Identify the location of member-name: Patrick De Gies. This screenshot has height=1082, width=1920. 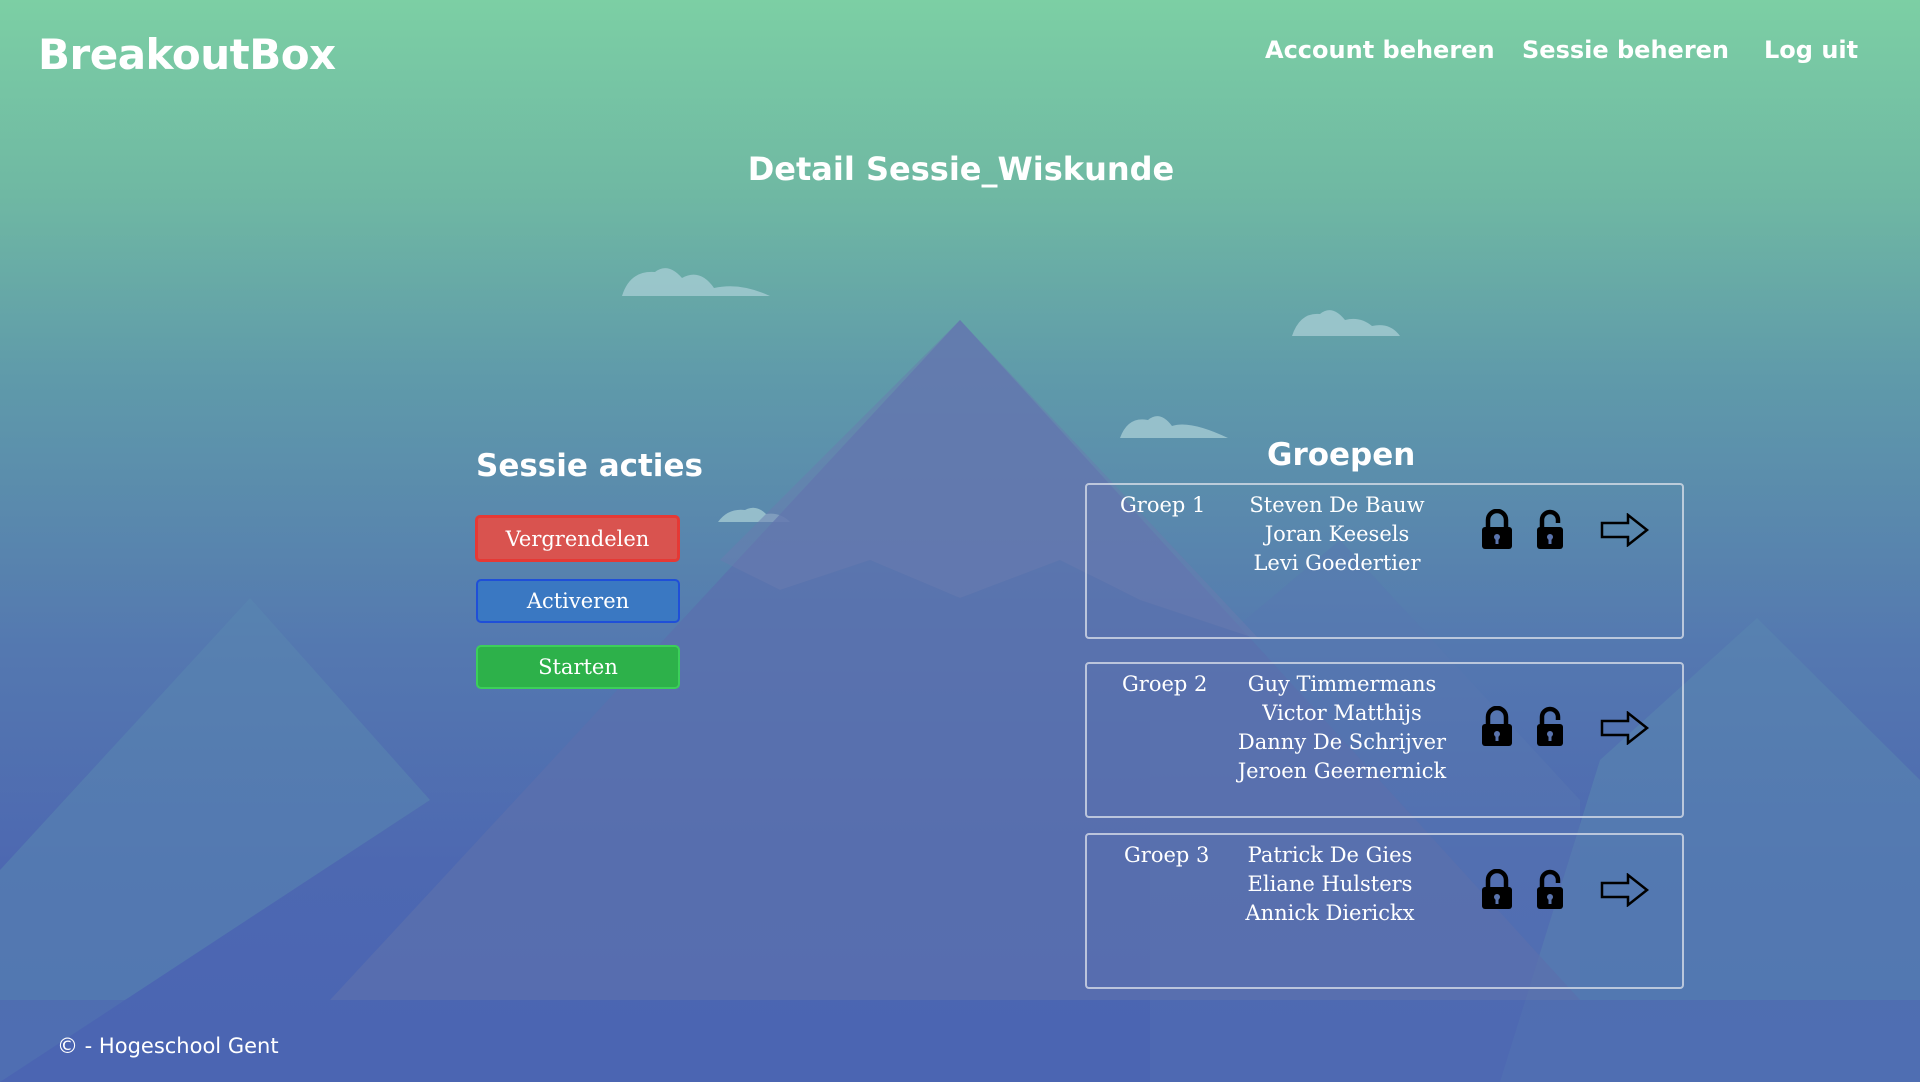
(1330, 855).